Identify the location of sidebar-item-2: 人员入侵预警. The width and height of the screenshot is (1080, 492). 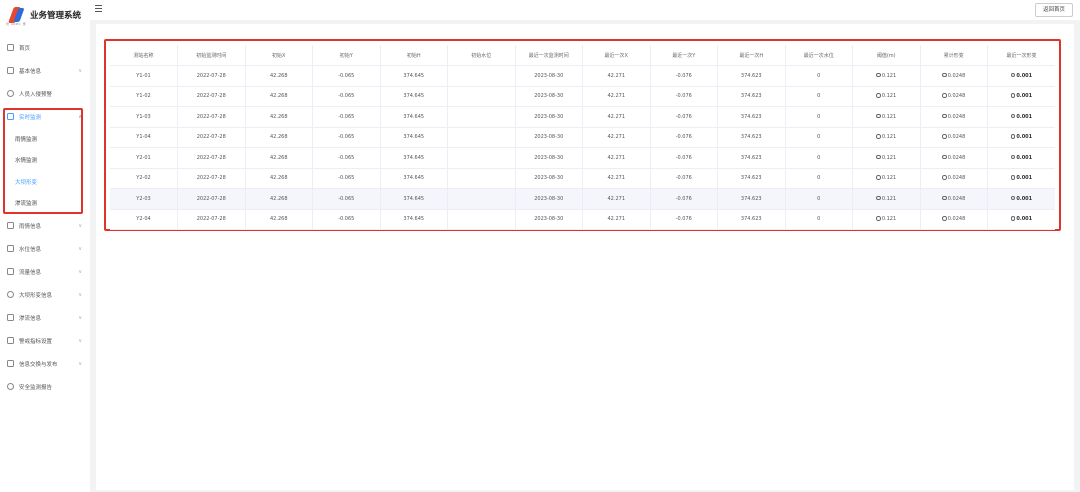
(45, 93).